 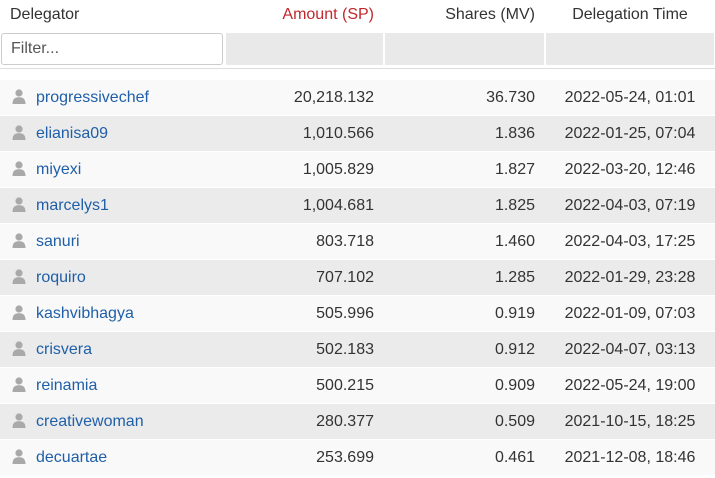 I want to click on delegator-cell: crisvera, so click(x=112, y=349).